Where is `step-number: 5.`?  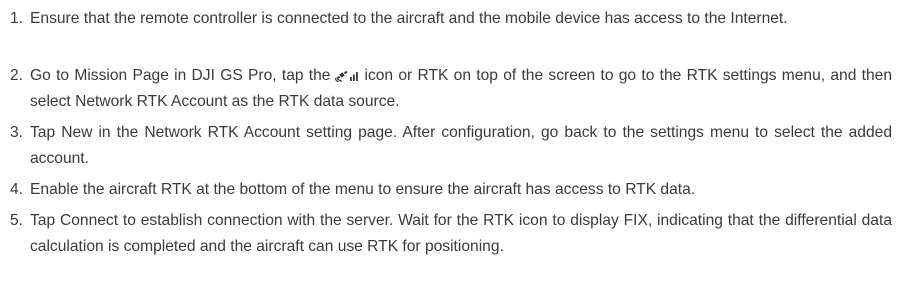
step-number: 5. is located at coordinates (17, 220).